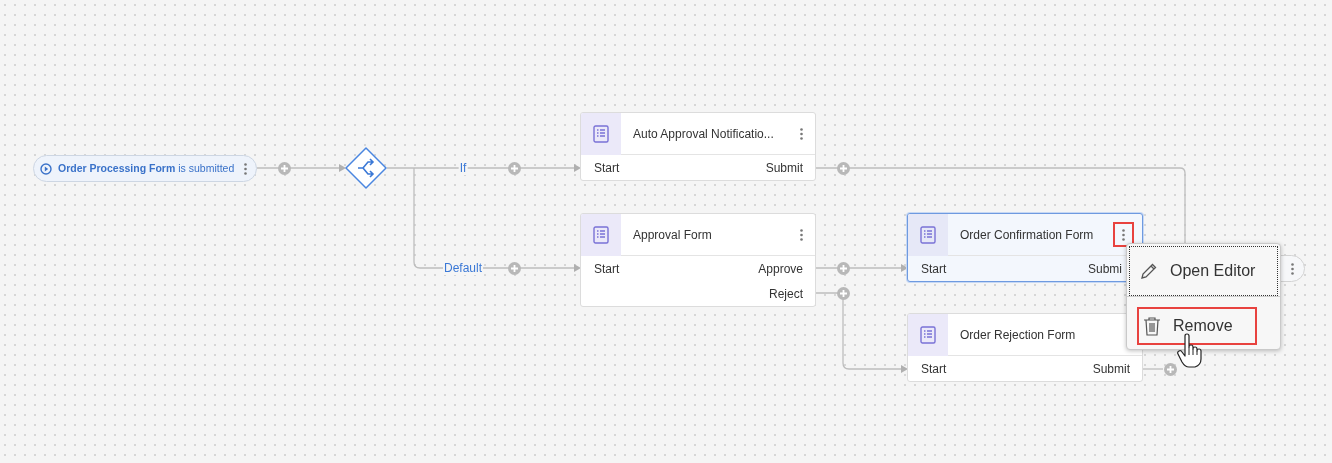  What do you see at coordinates (1025, 347) in the screenshot?
I see `form-node: Order Rejection Form Start Submit` at bounding box center [1025, 347].